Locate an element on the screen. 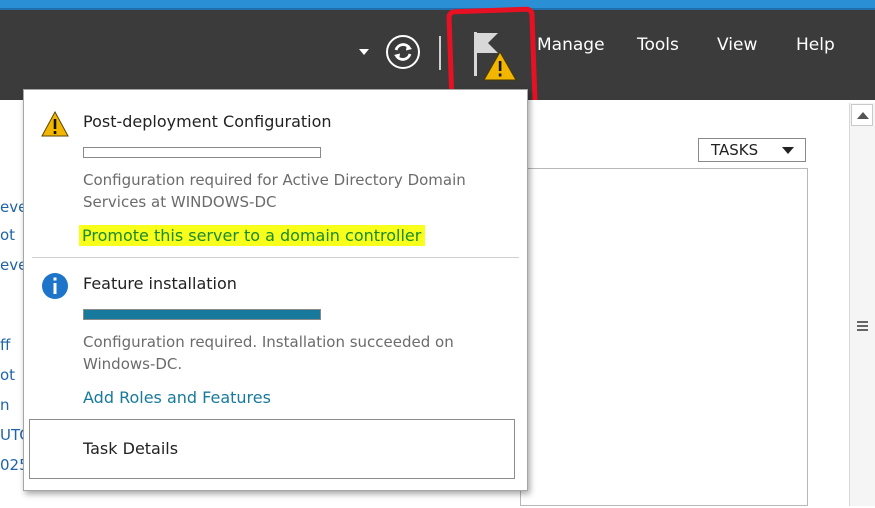 This screenshot has width=875, height=508. event-text-fragment: n is located at coordinates (5, 405).